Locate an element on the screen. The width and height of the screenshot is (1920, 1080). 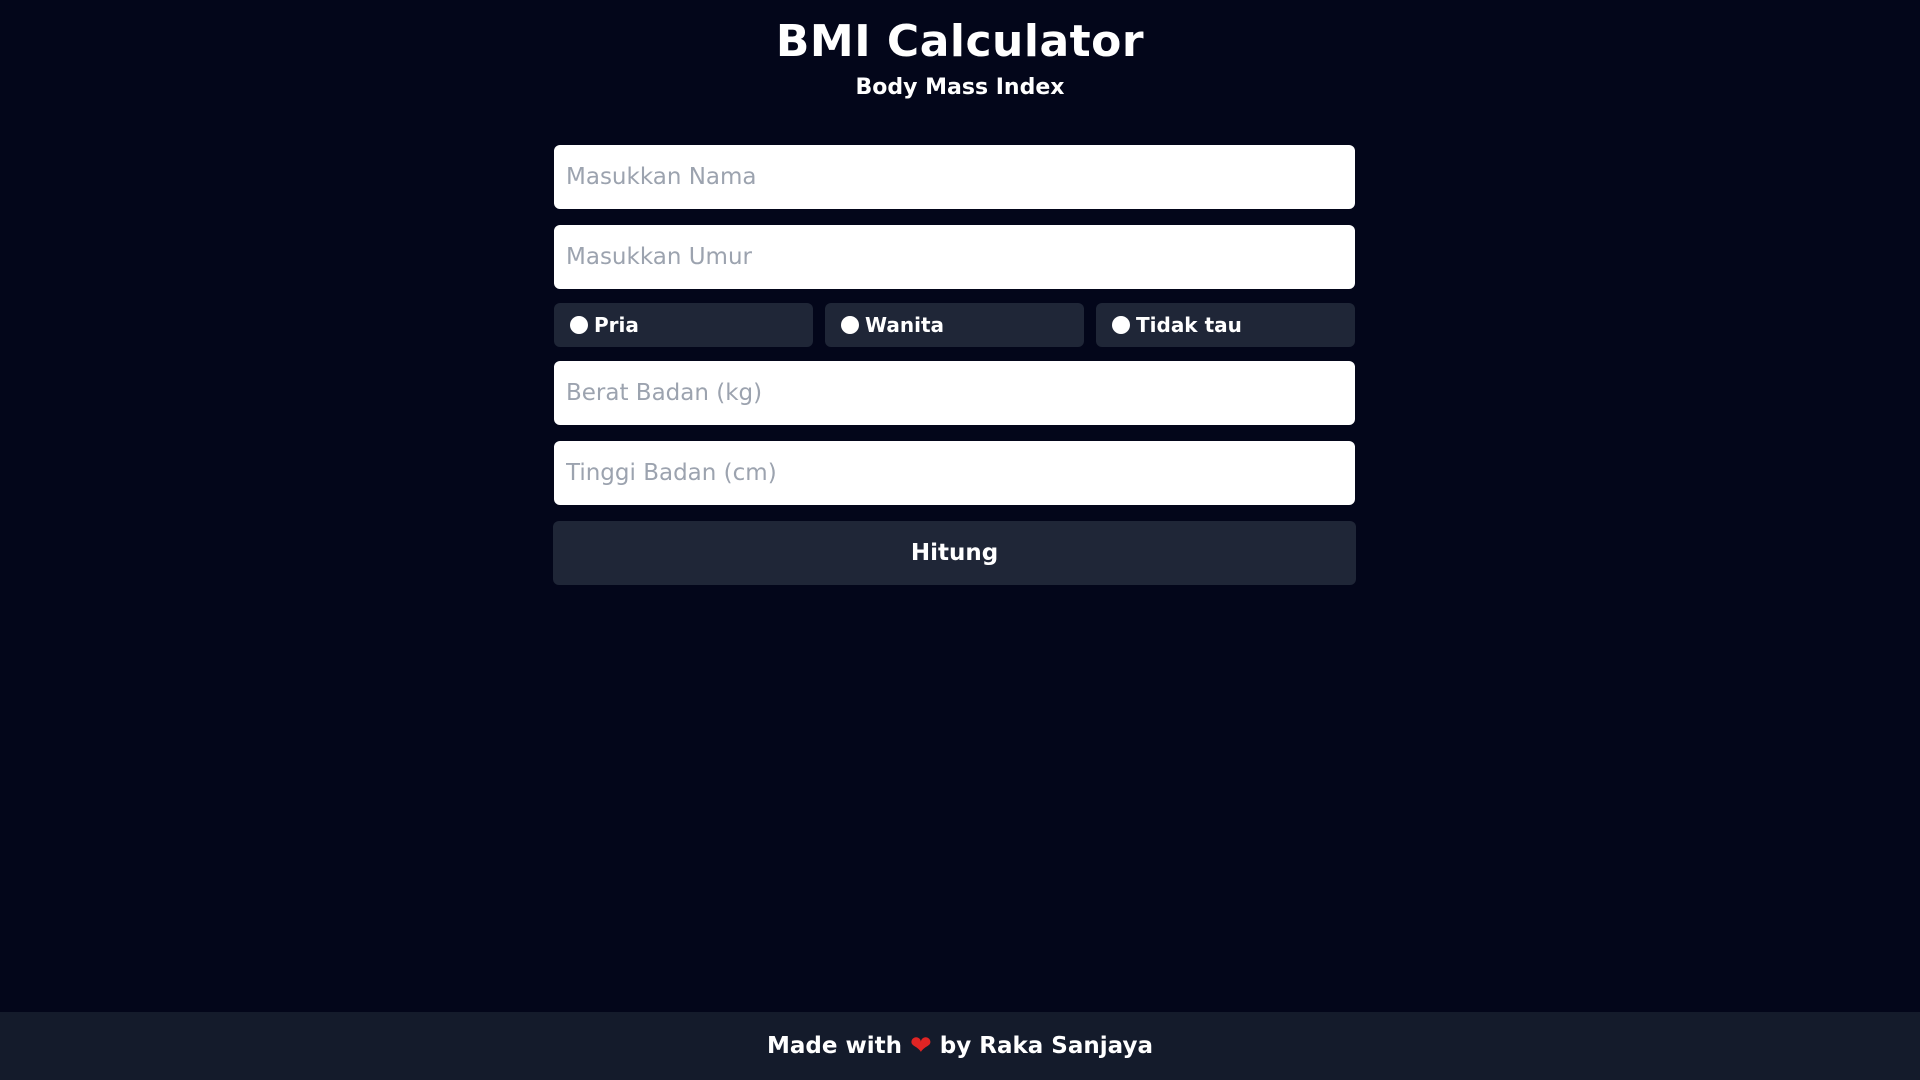
age-input is located at coordinates (954, 257).